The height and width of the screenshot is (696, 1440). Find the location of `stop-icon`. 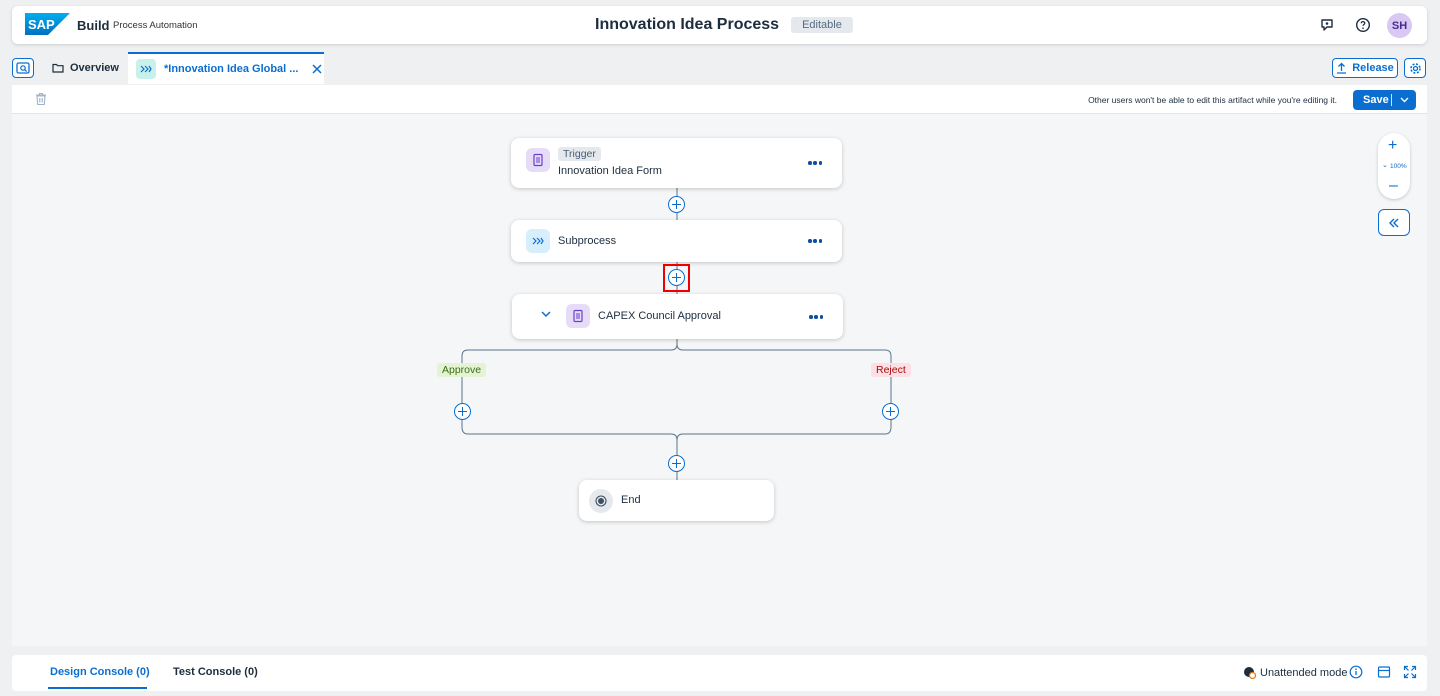

stop-icon is located at coordinates (601, 501).